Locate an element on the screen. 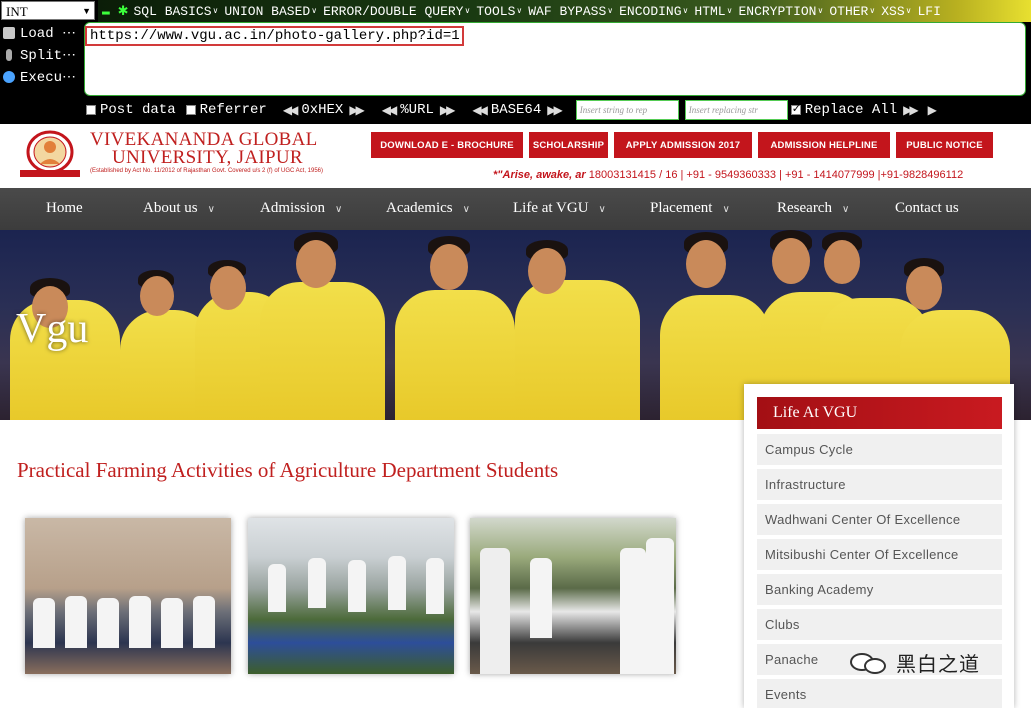 This screenshot has height=708, width=1031. nav-item-home: Home is located at coordinates (64, 208).